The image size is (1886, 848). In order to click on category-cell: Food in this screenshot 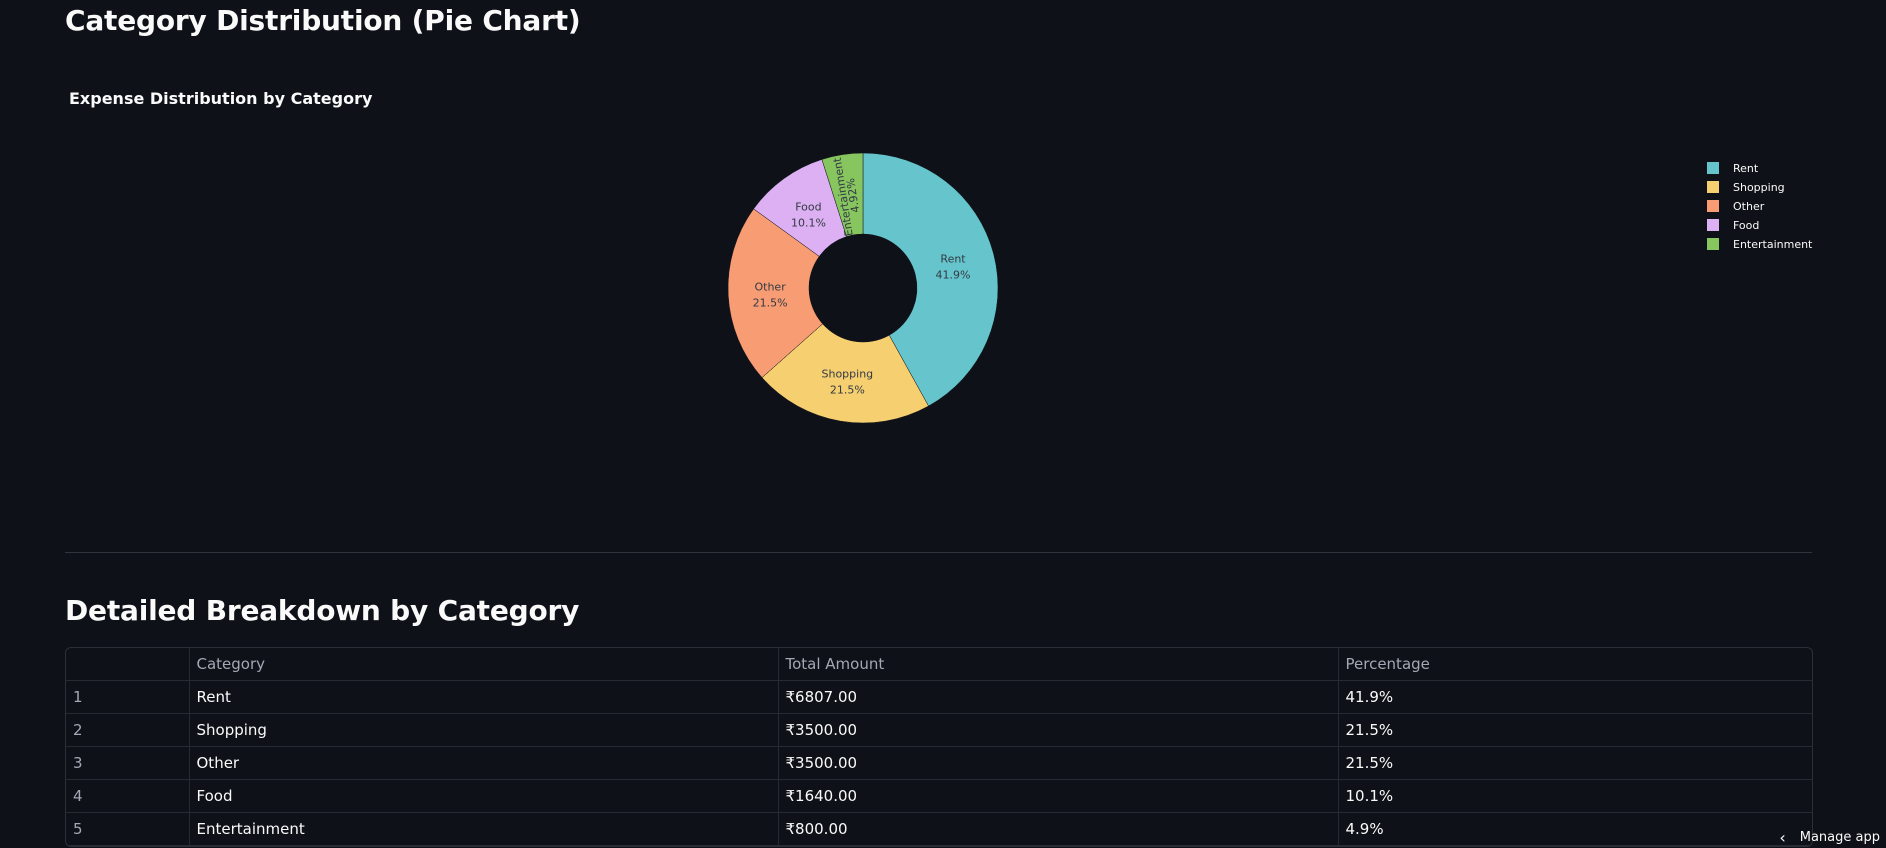, I will do `click(484, 796)`.